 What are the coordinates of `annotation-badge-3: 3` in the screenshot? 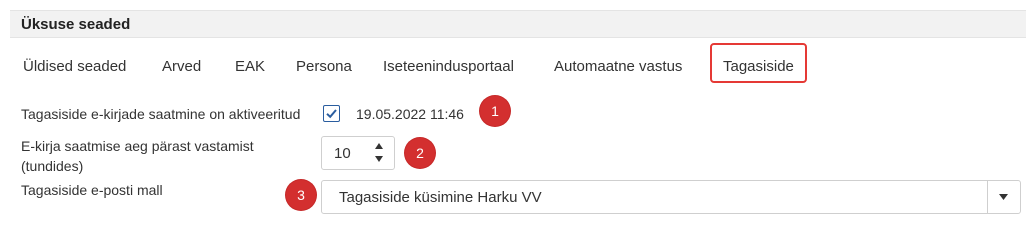 It's located at (301, 195).